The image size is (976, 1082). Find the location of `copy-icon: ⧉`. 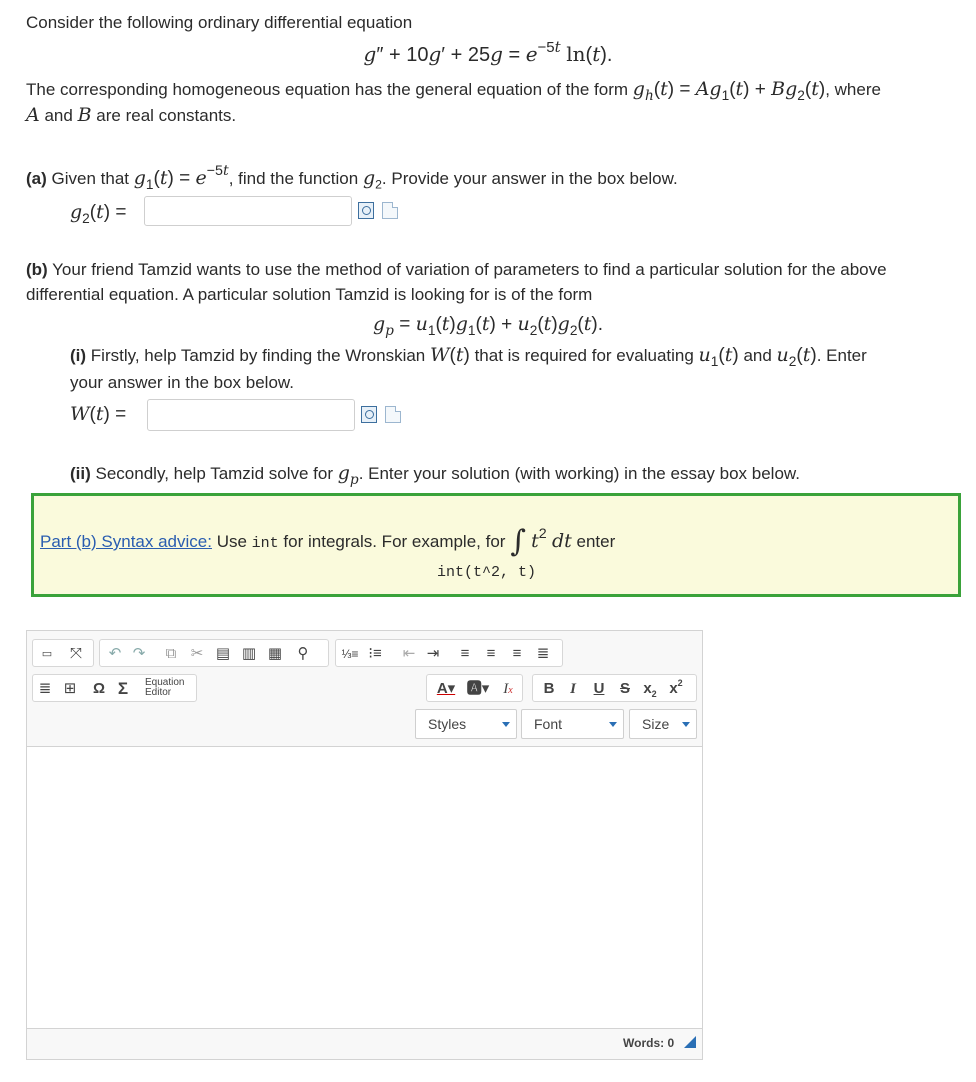

copy-icon: ⧉ is located at coordinates (171, 654).